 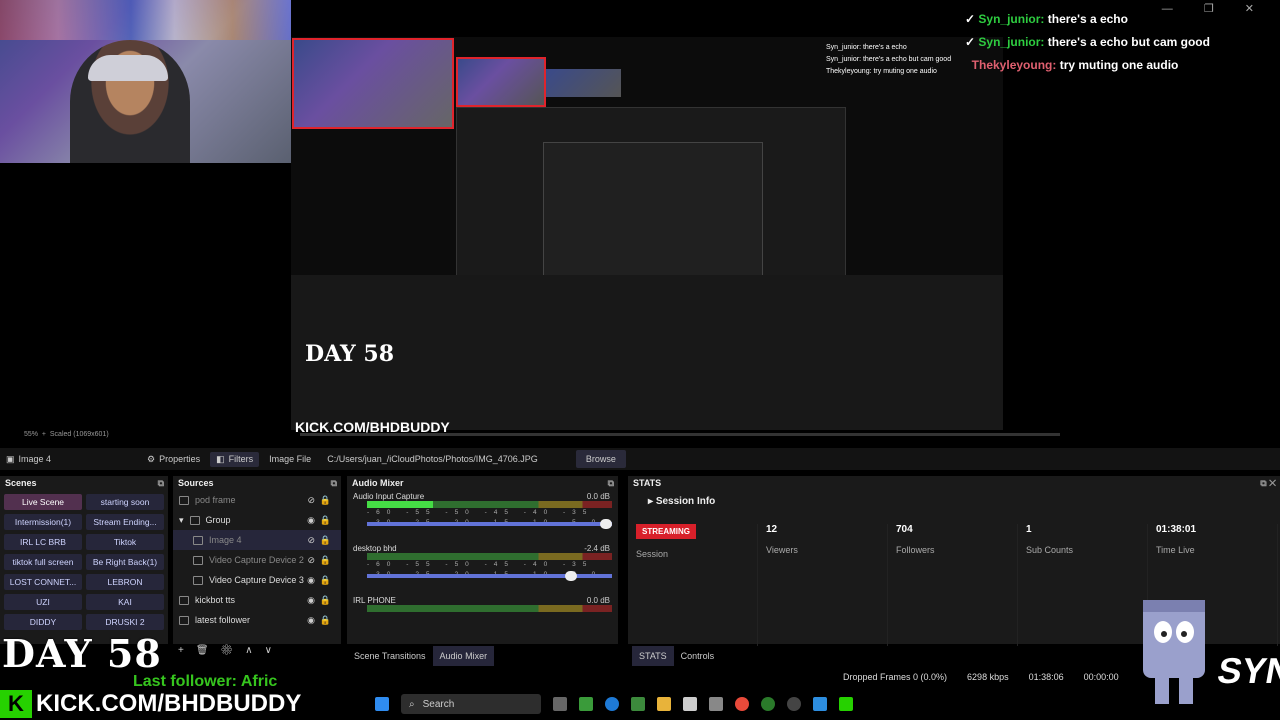 I want to click on level-meter, so click(x=489, y=608).